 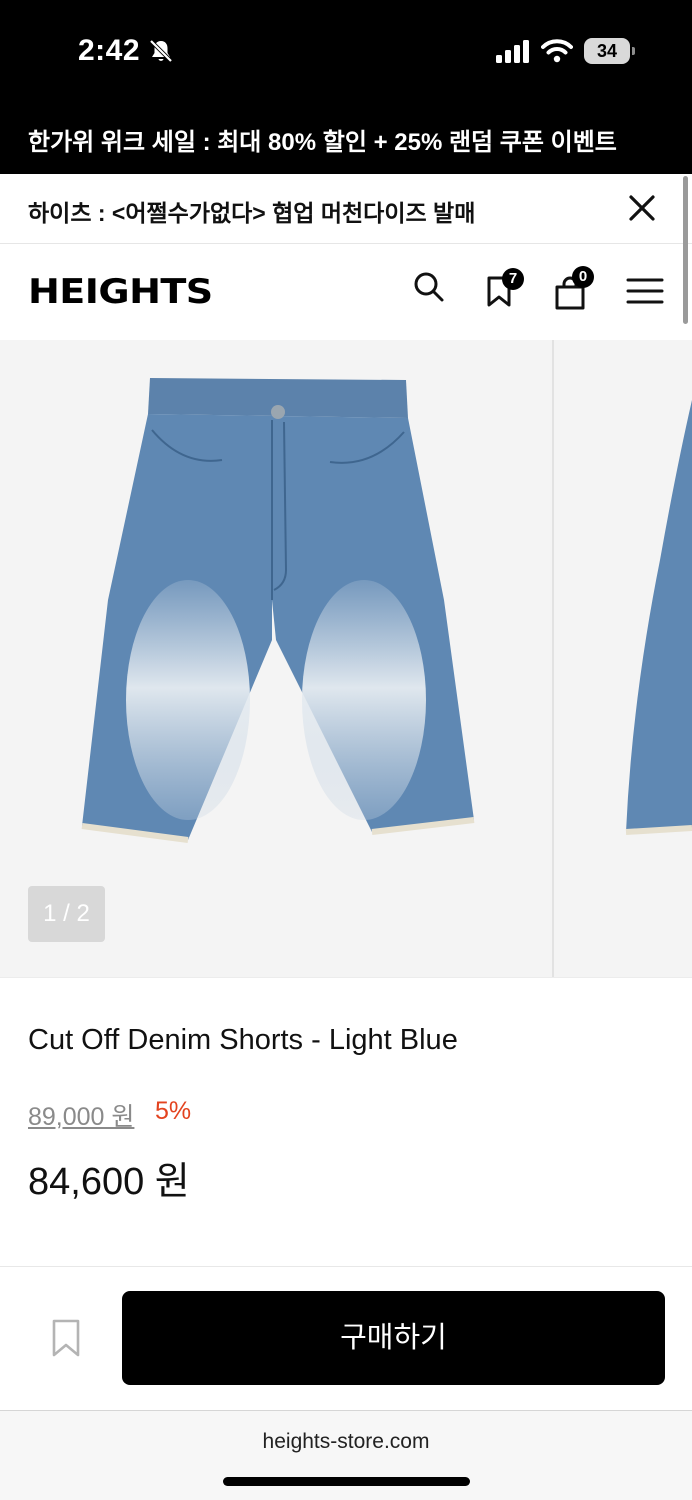 I want to click on battery-cap, so click(x=633, y=51).